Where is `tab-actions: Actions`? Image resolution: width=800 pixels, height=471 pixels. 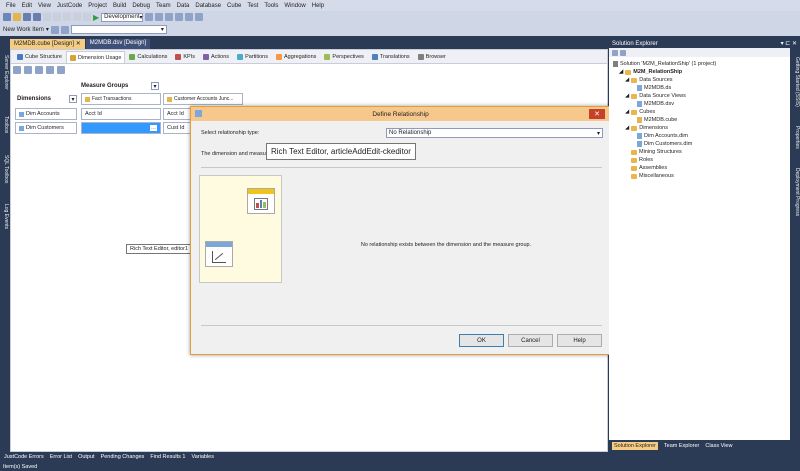 tab-actions: Actions is located at coordinates (216, 57).